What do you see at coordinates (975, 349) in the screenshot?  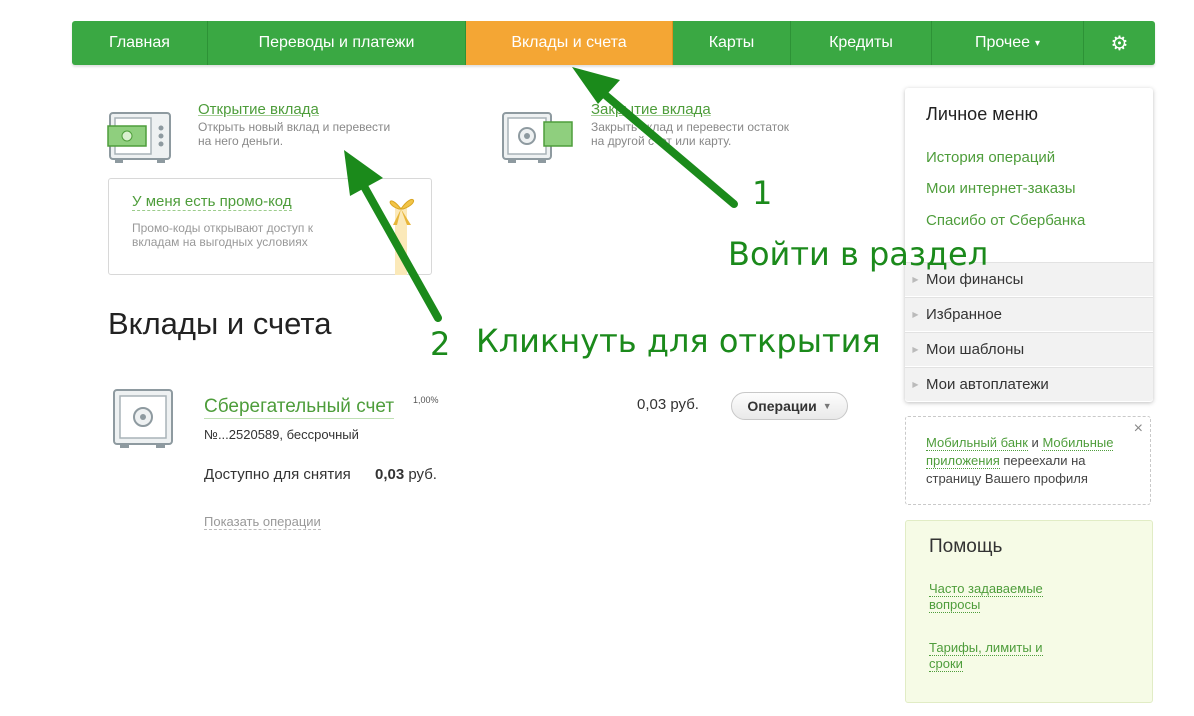 I see `sidebar-item-label: Мои шаблоны` at bounding box center [975, 349].